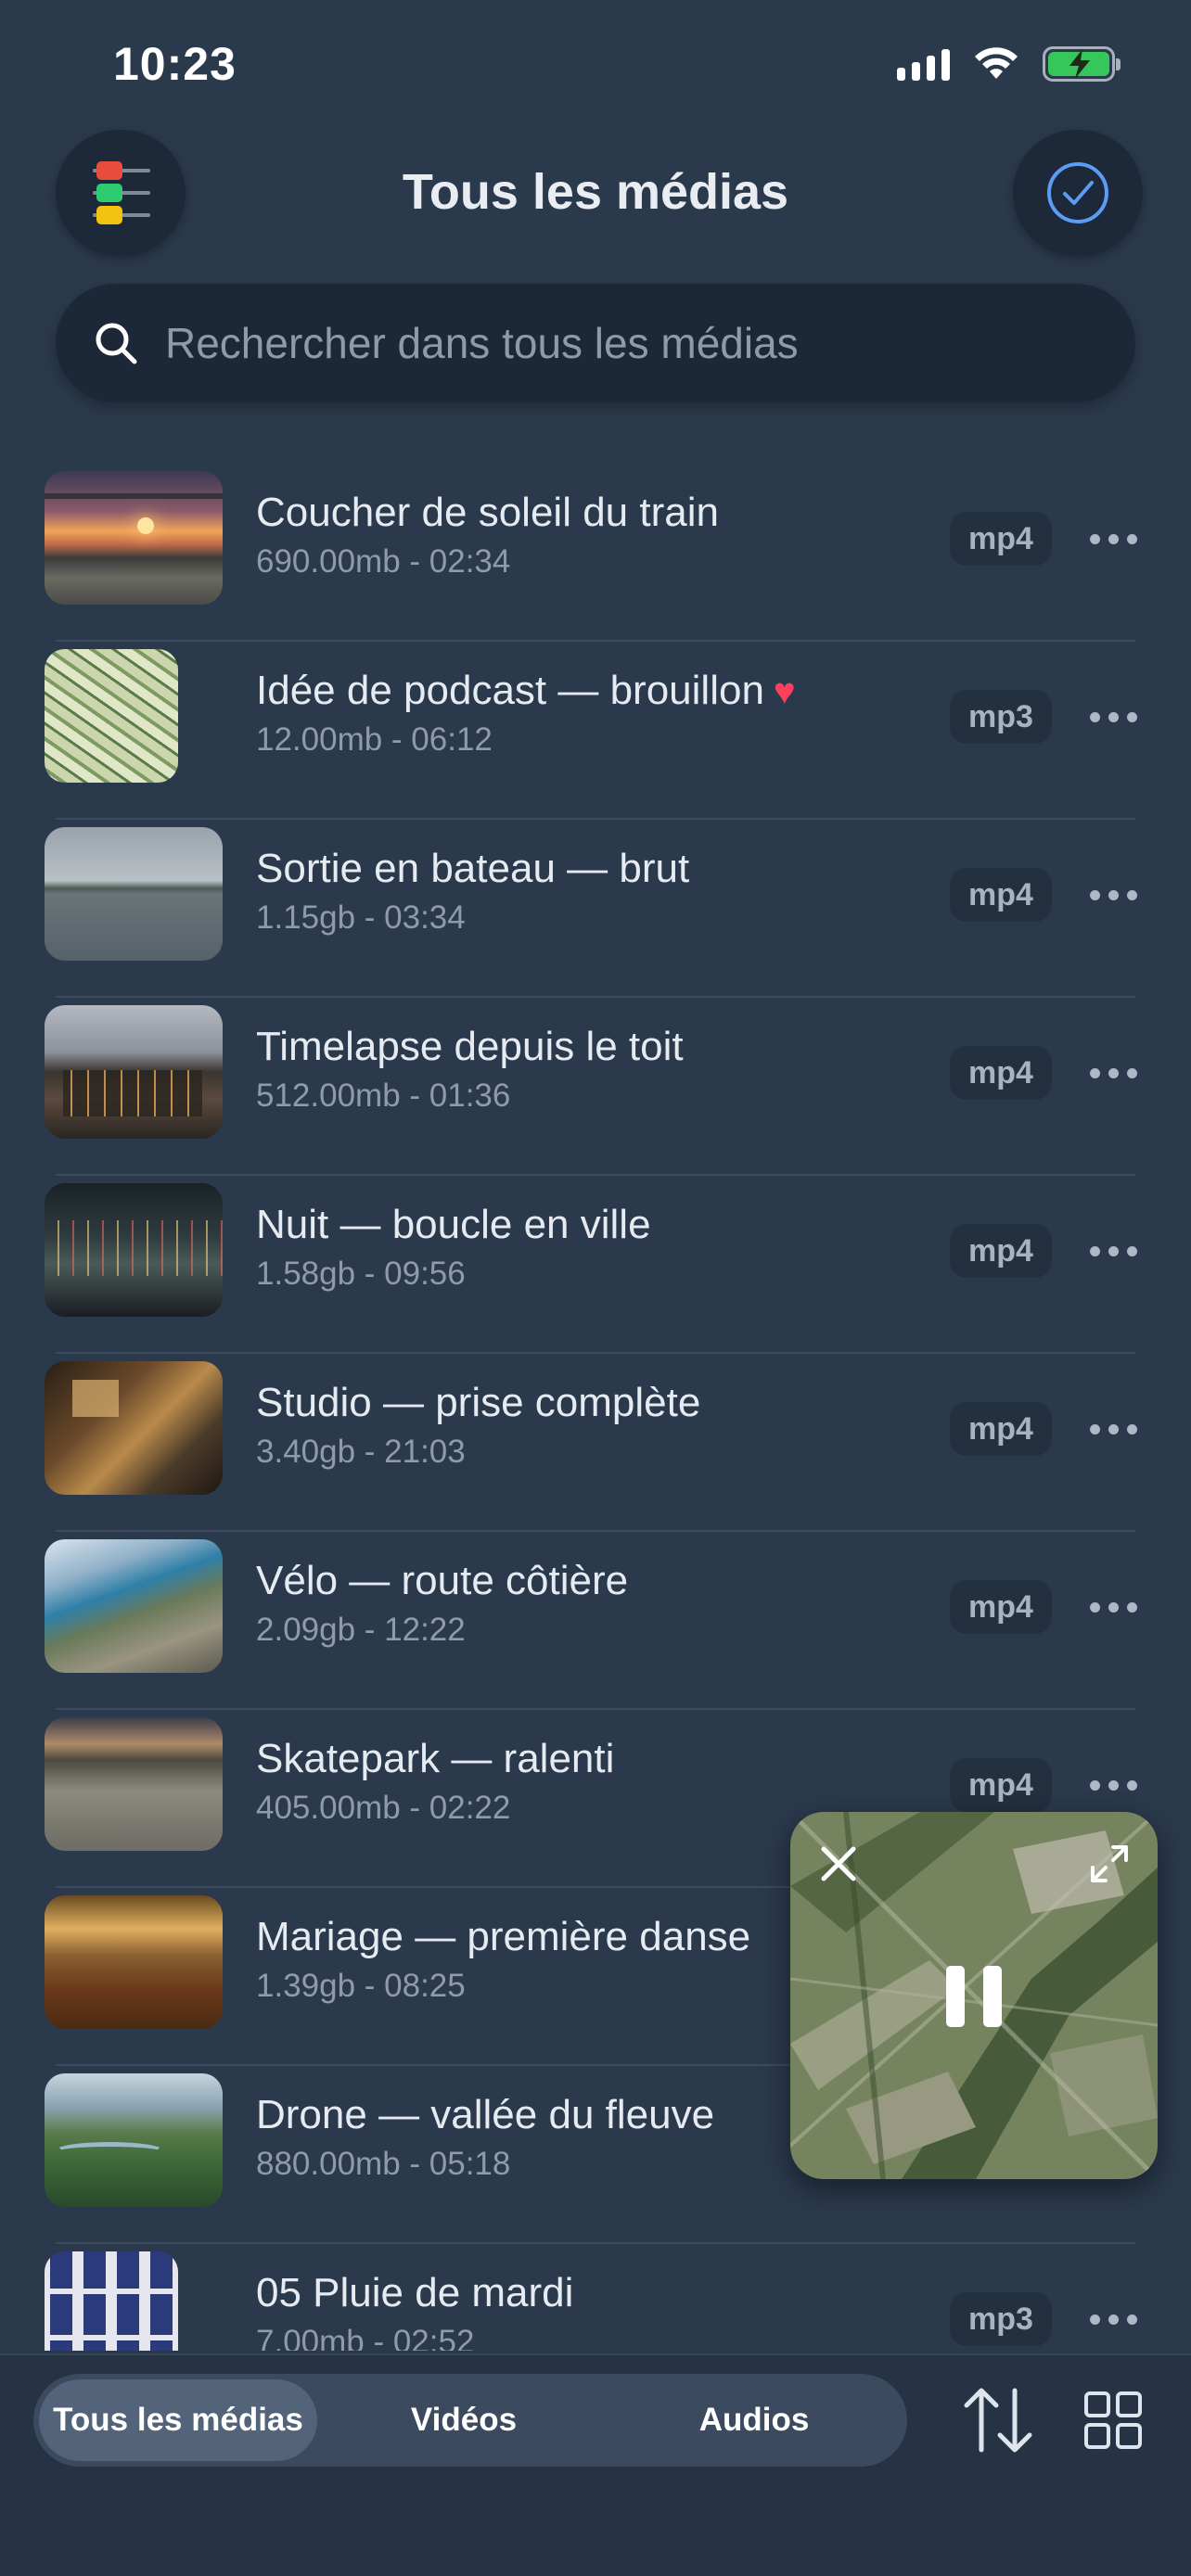 The width and height of the screenshot is (1191, 2576). Describe the element at coordinates (415, 2292) in the screenshot. I see `media-title: 05 Pluie de mardi` at that location.